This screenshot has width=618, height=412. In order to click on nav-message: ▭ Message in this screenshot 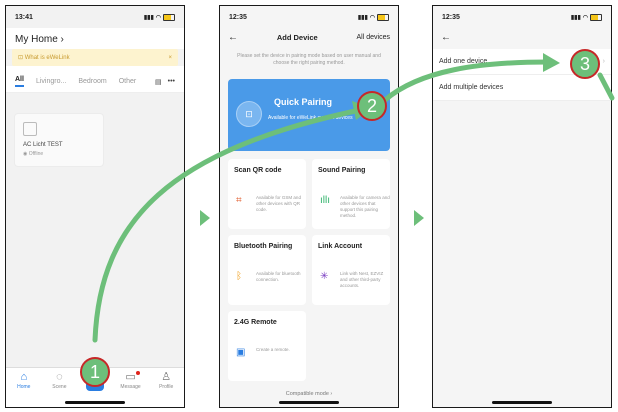, I will do `click(131, 380)`.